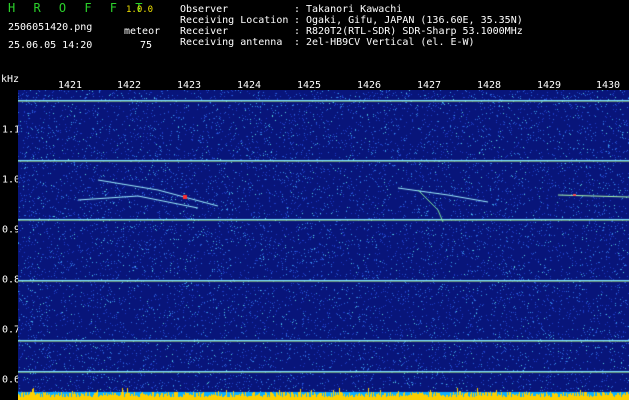  Describe the element at coordinates (234, 20) in the screenshot. I see `info-key: Receiving Location` at that location.